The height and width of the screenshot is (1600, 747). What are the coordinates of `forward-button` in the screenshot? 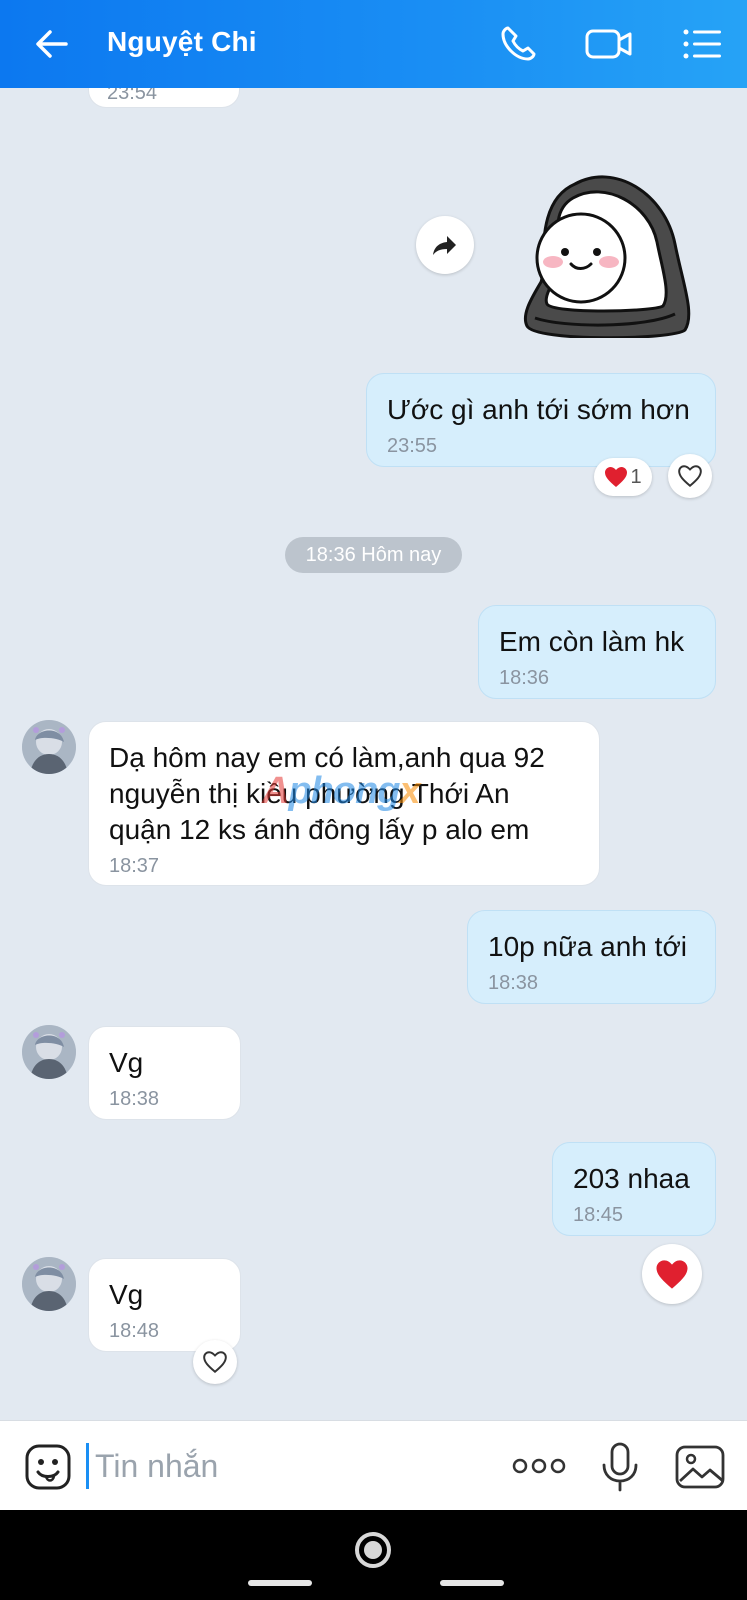 It's located at (445, 245).